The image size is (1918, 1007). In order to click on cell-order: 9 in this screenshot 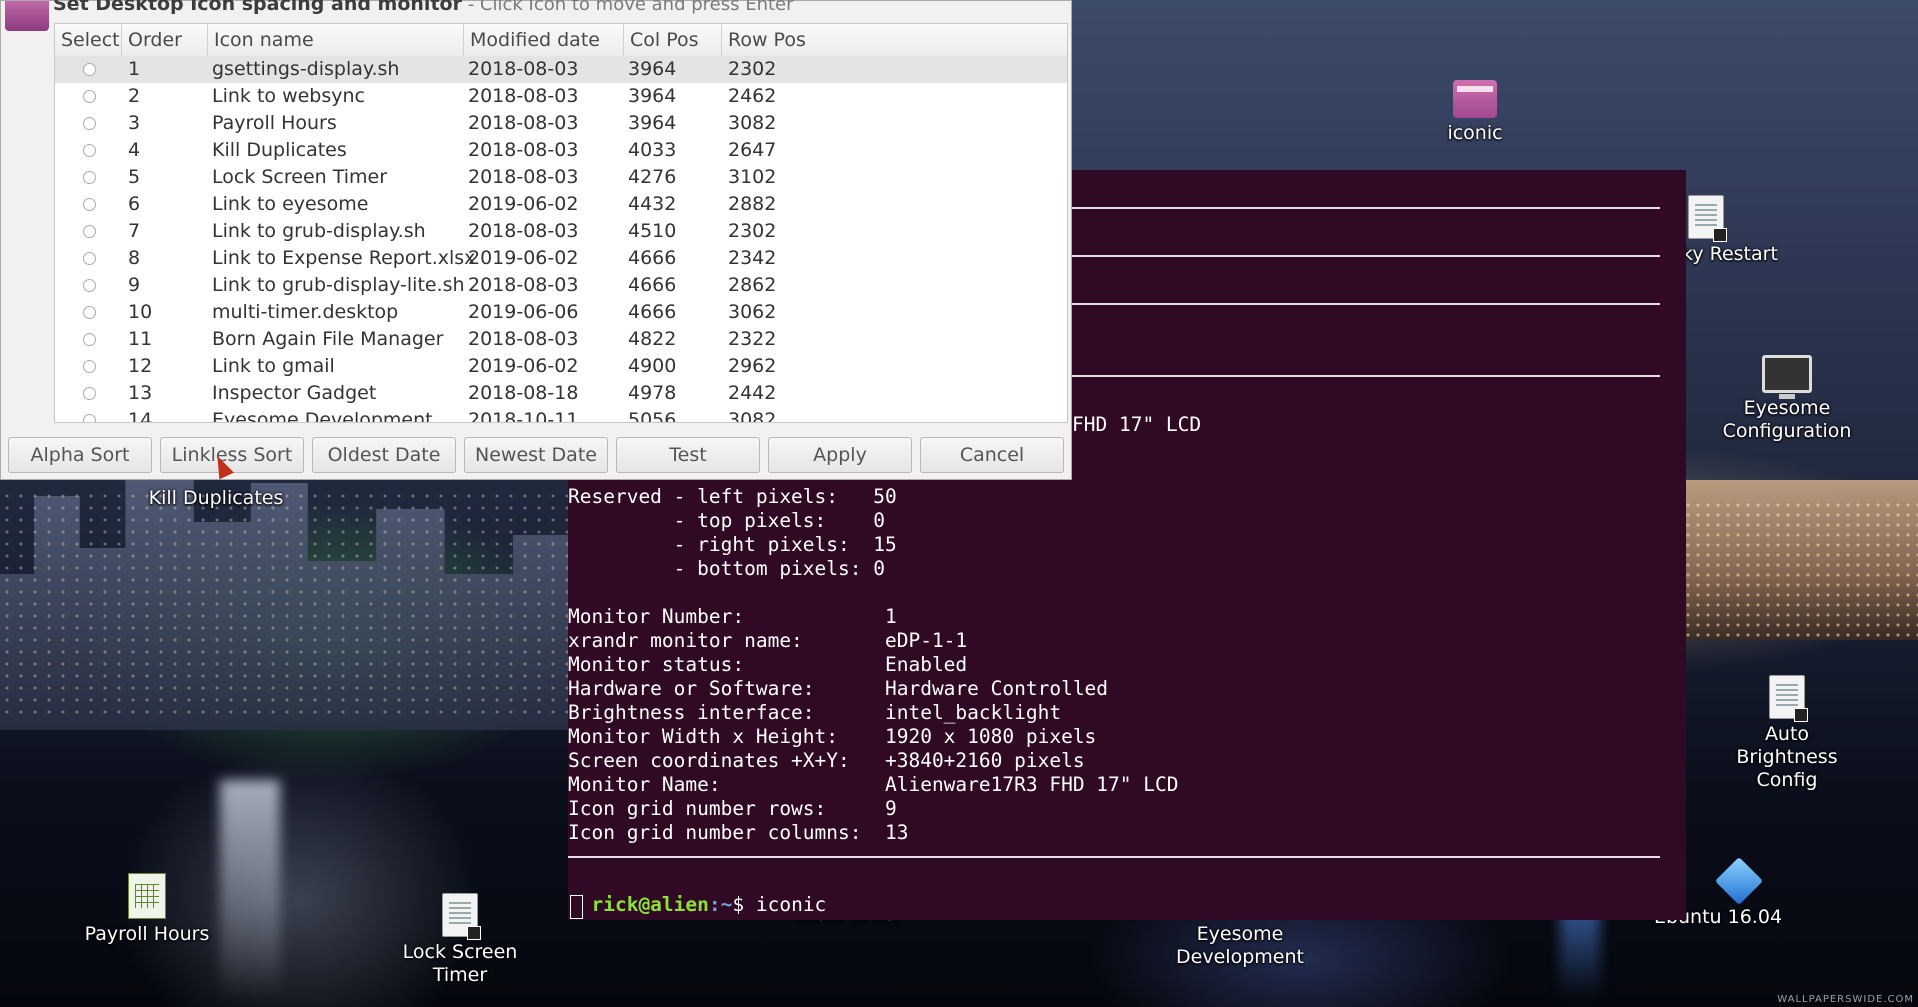, I will do `click(134, 285)`.